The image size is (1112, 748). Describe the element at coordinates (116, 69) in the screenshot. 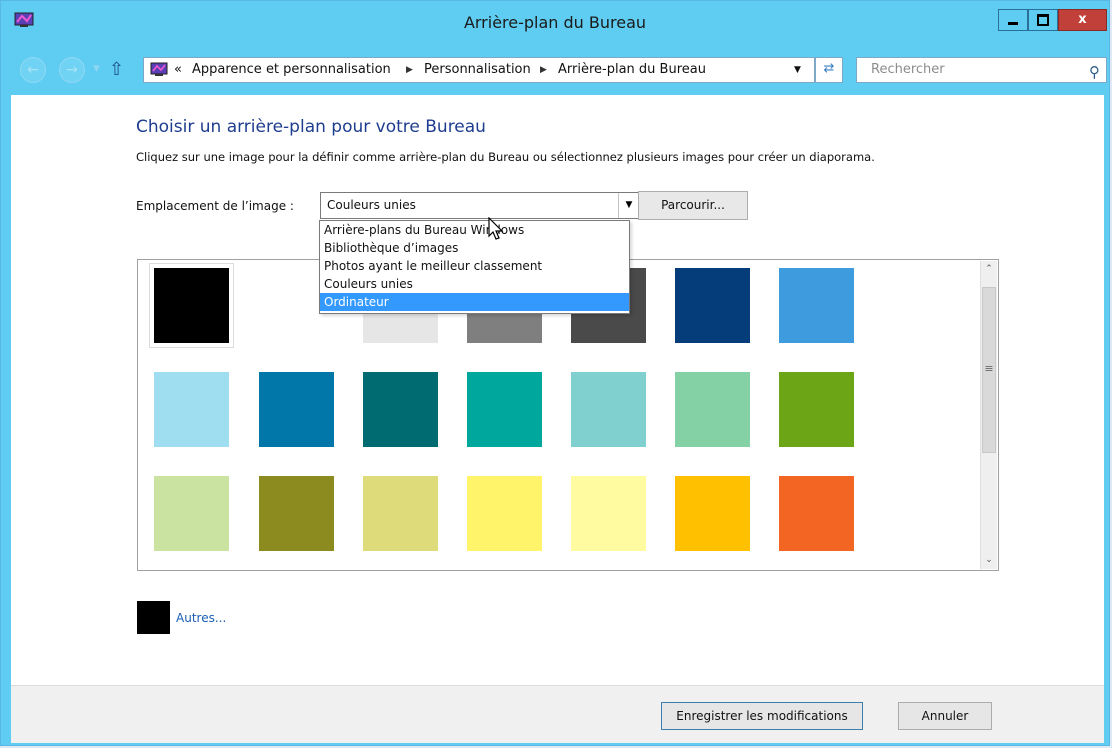

I see `up-arrow-icon: ⇧` at that location.